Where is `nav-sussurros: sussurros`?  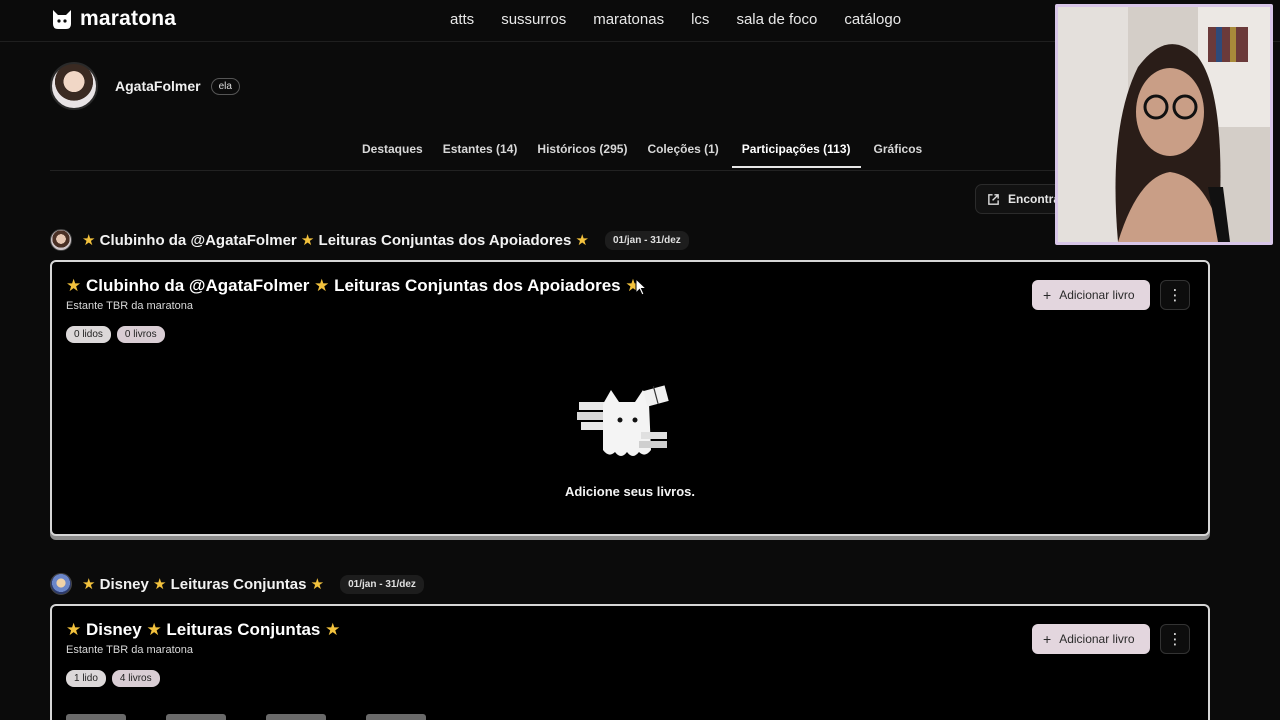
nav-sussurros: sussurros is located at coordinates (533, 19).